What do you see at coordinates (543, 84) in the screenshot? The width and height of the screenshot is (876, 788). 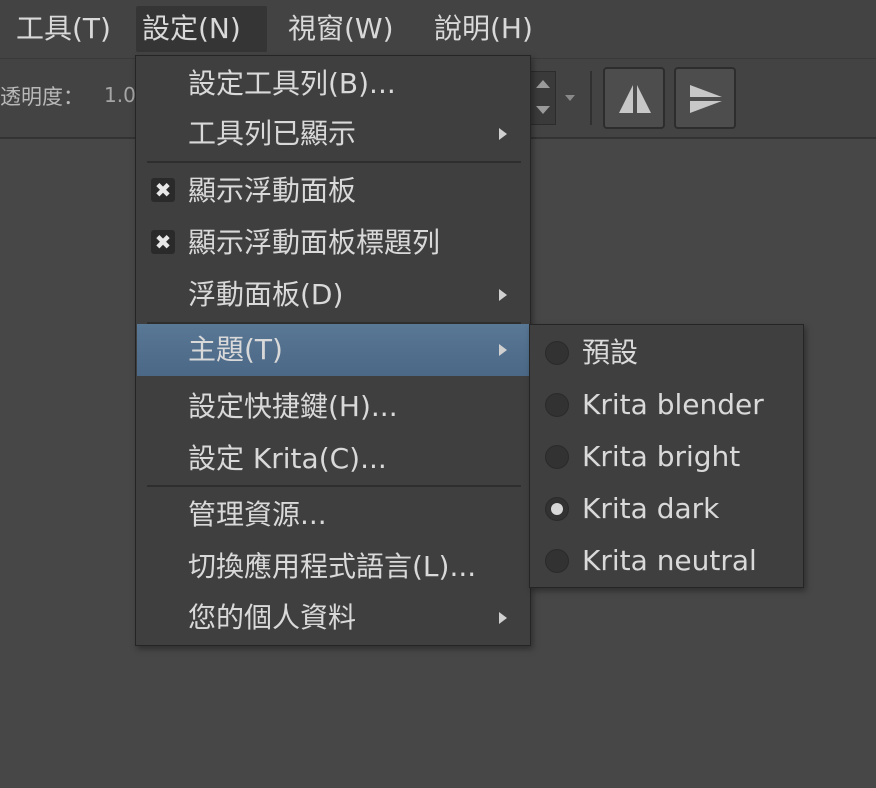 I see `spin-up-icon` at bounding box center [543, 84].